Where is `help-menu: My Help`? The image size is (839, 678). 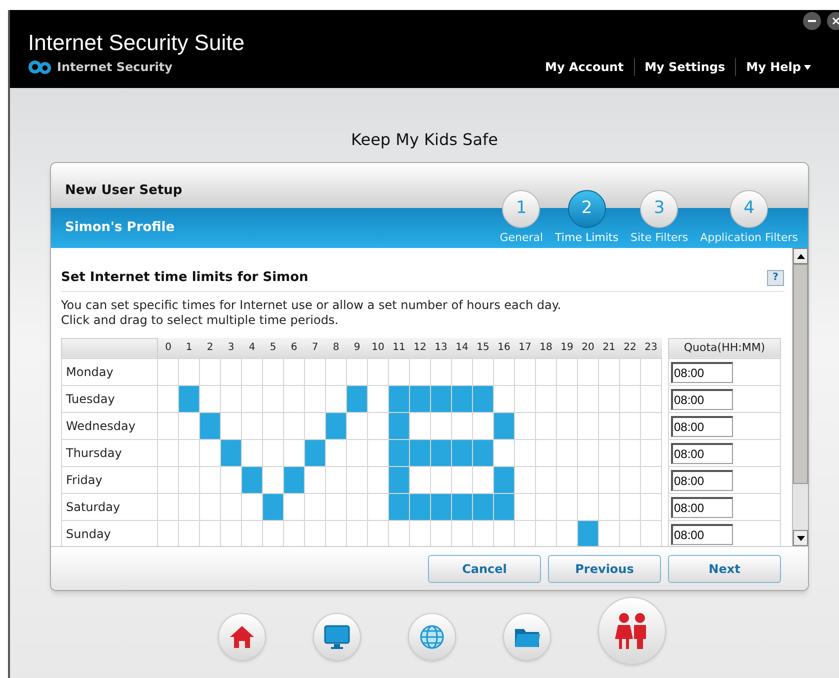 help-menu: My Help is located at coordinates (778, 67).